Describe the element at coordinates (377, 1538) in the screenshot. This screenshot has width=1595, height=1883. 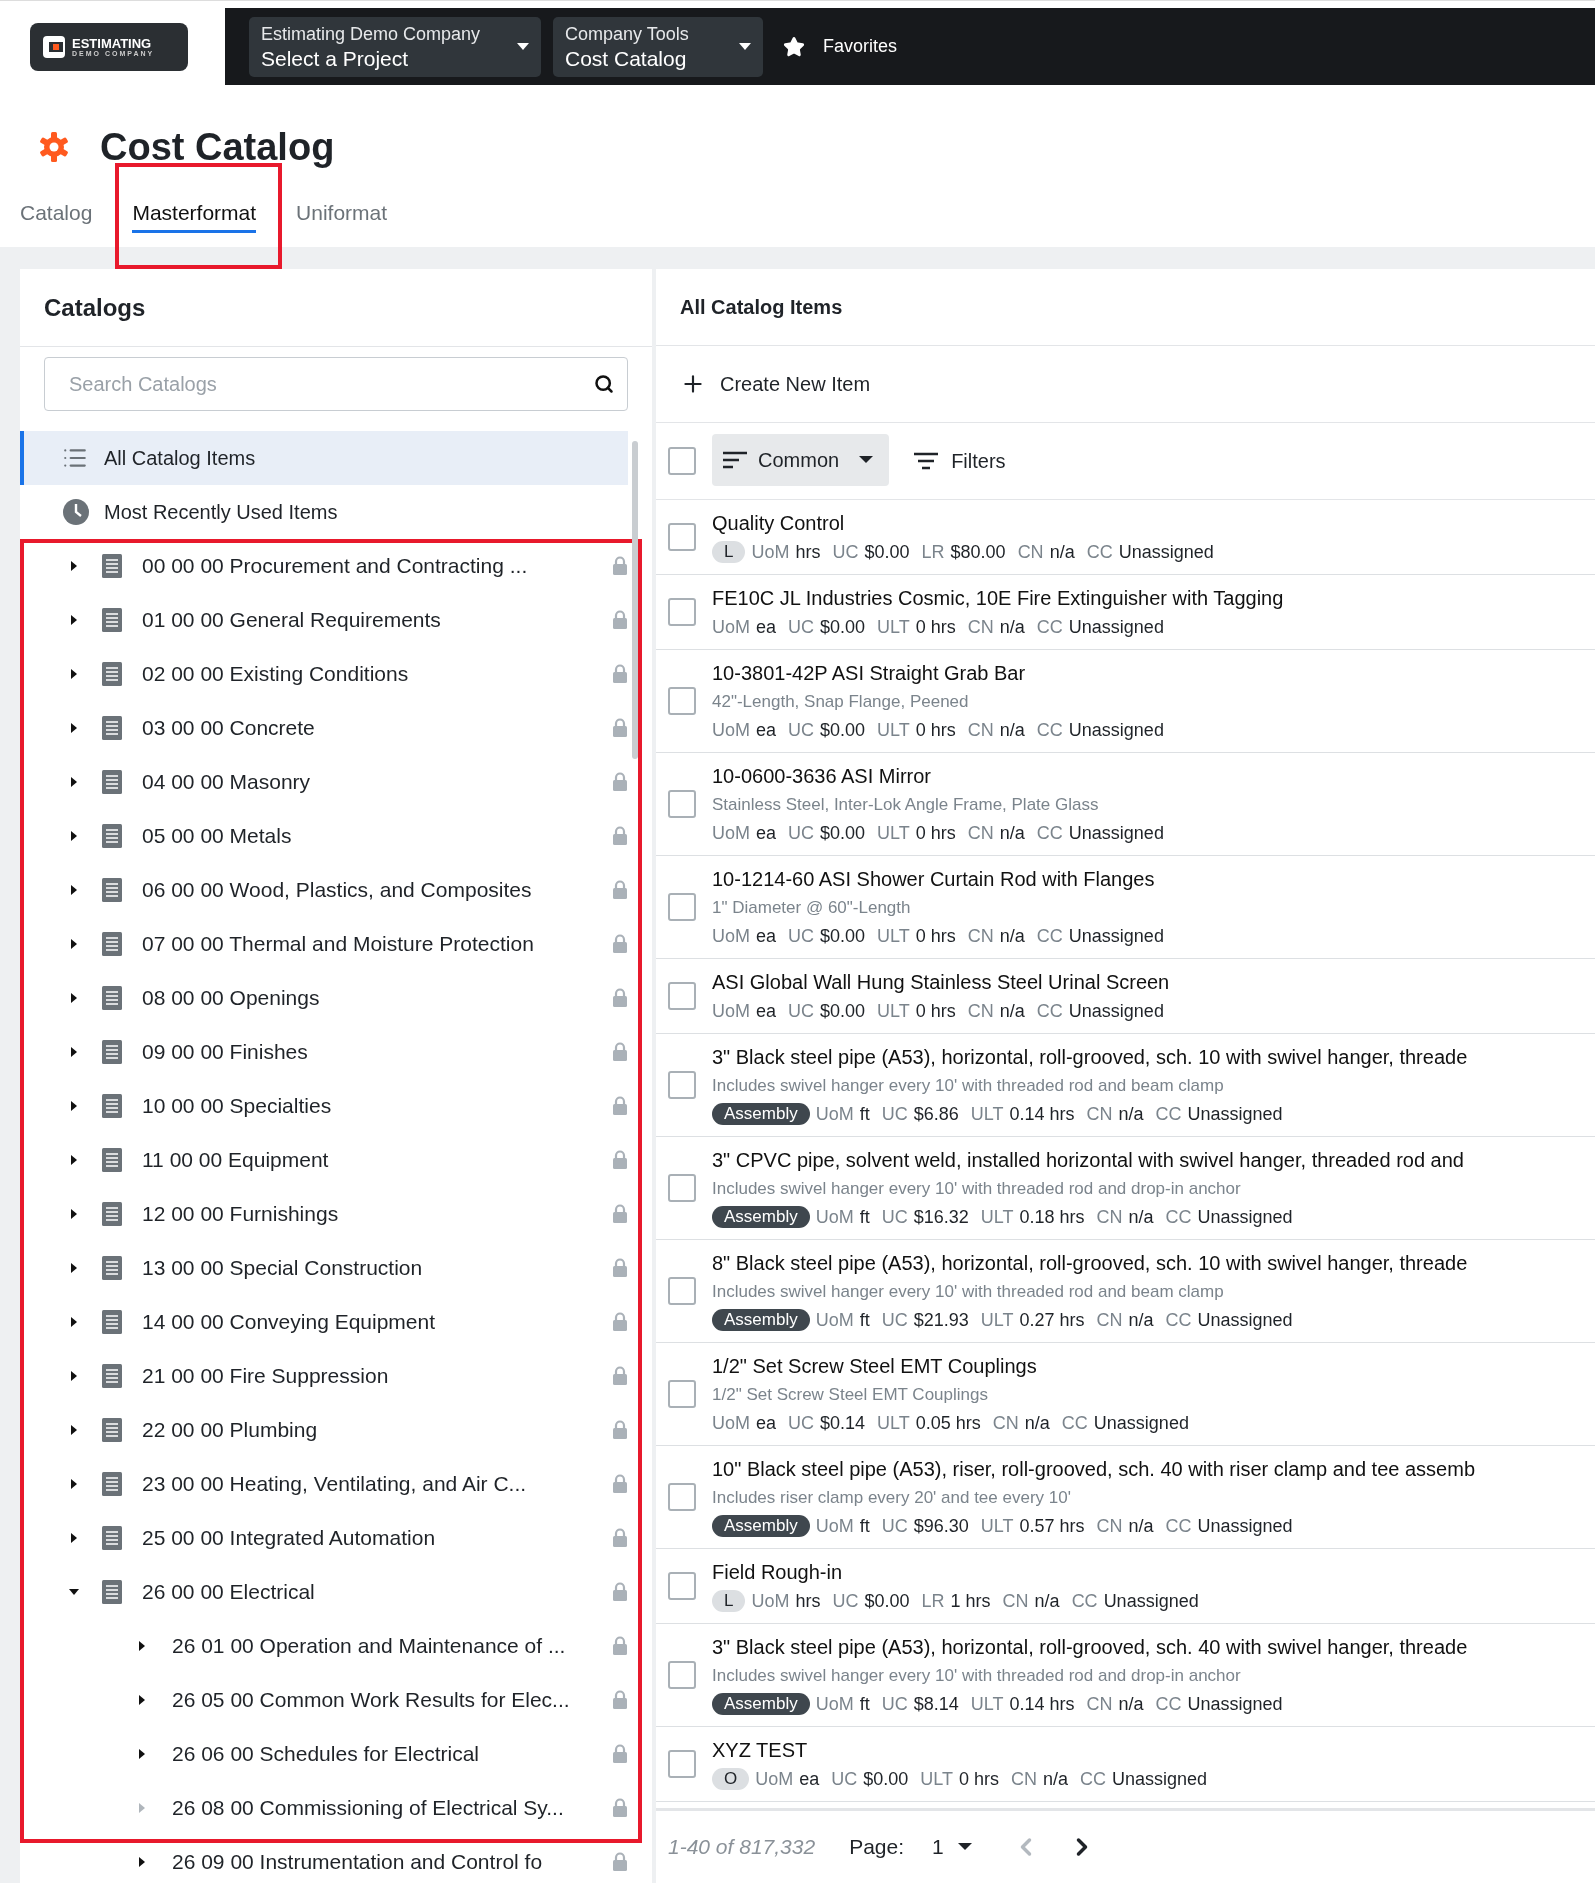
I see `tree-item: 25 00 00 Integrated Automation` at that location.